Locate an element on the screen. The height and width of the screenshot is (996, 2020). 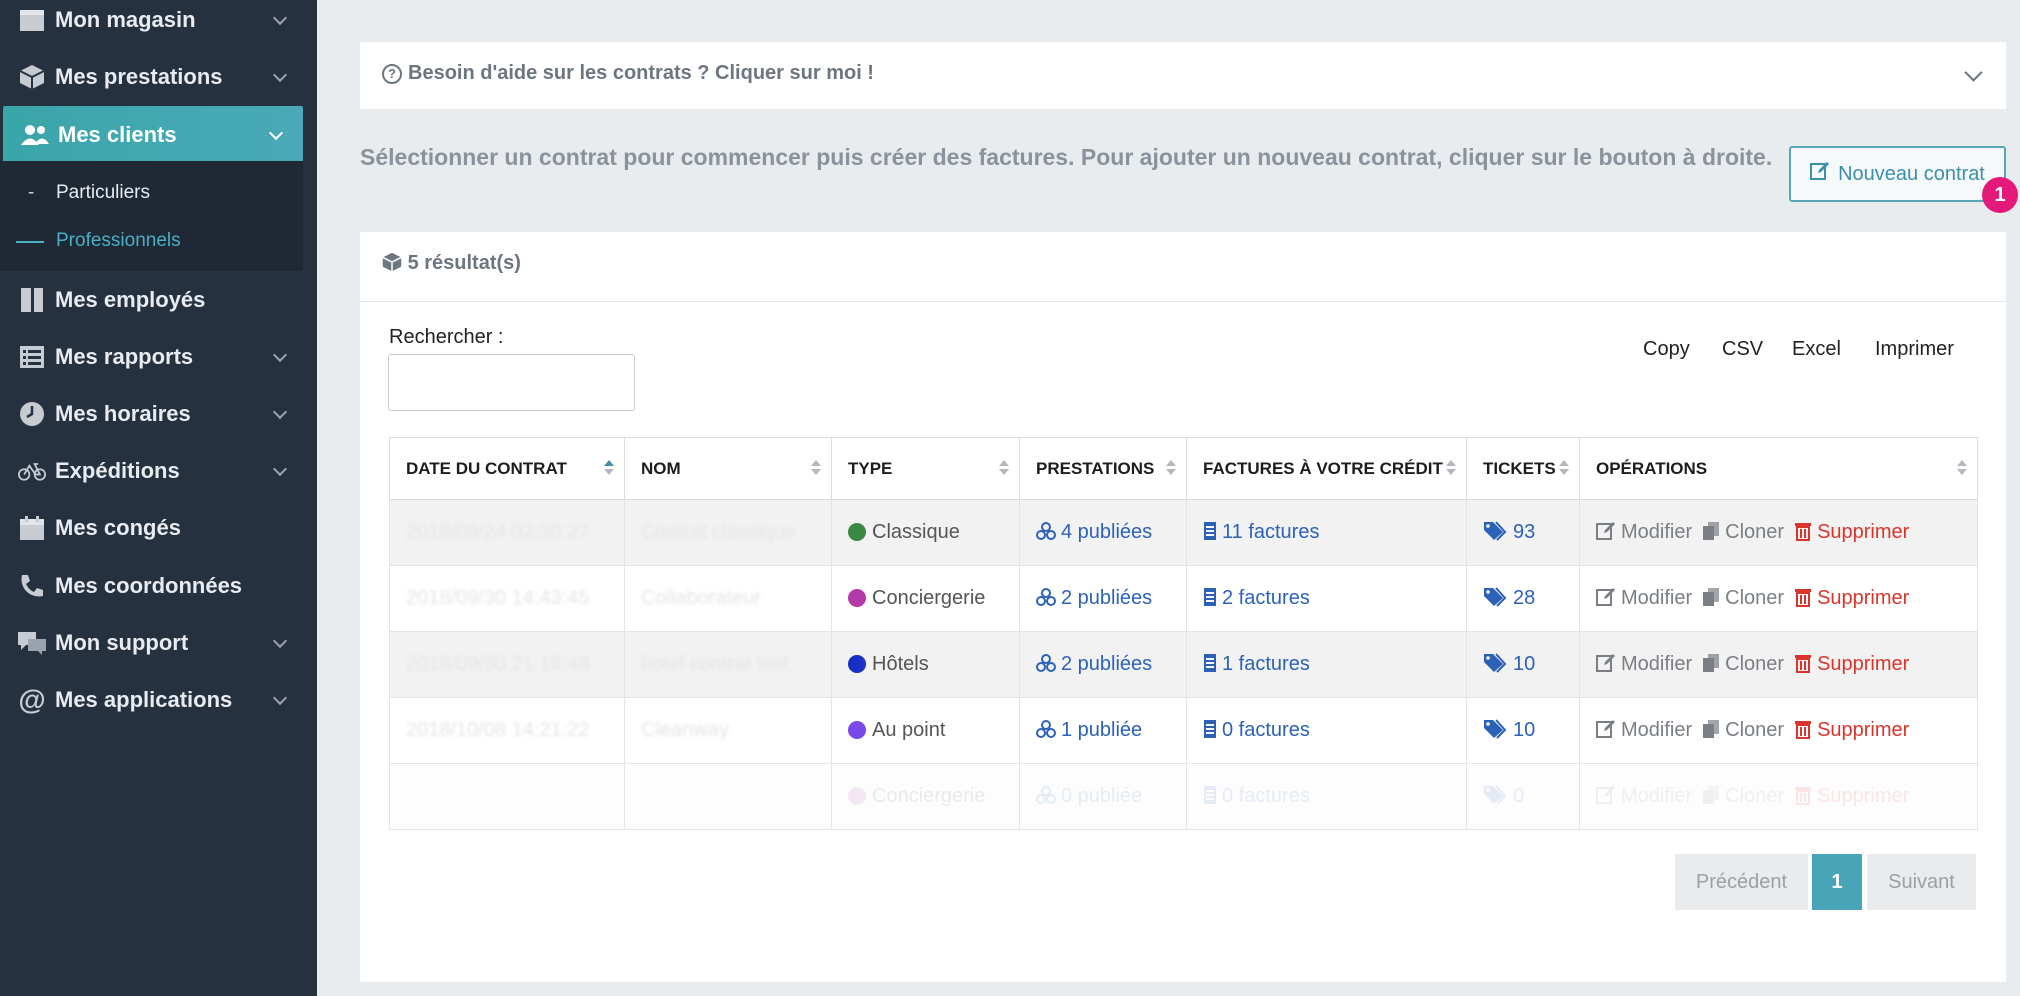
cell-tickets: 93 is located at coordinates (1523, 532).